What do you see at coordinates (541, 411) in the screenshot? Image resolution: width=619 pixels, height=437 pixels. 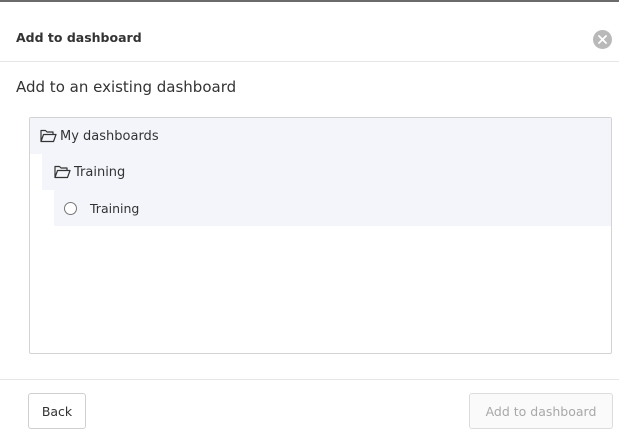 I see `add-to-dashboard-button: Add to dashboard` at bounding box center [541, 411].